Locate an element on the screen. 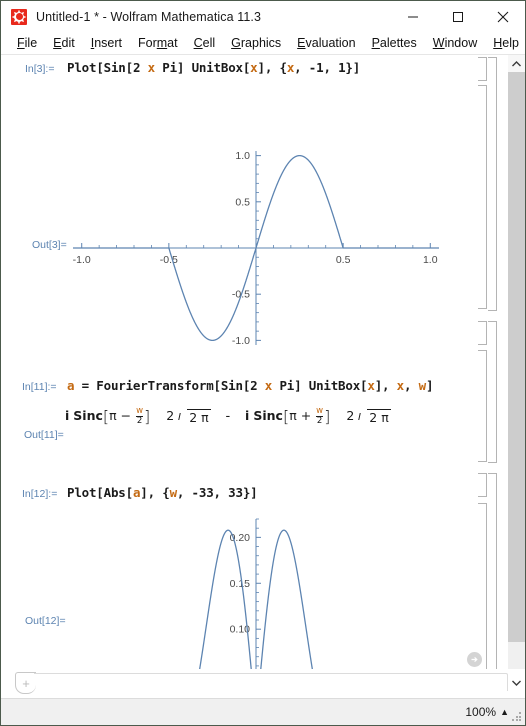 Image resolution: width=526 pixels, height=726 pixels. maximize-button is located at coordinates (457, 16).